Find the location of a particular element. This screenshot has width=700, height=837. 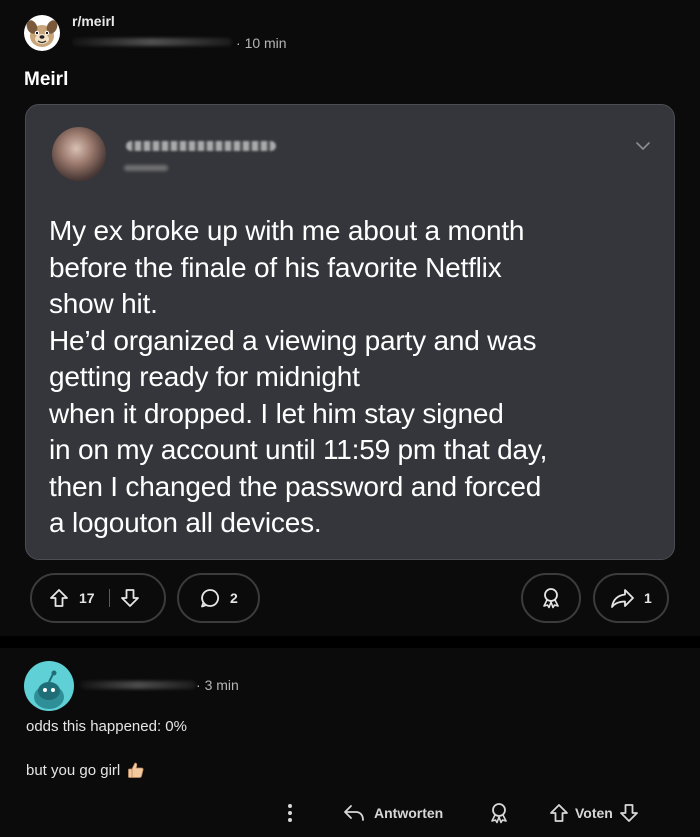

vote-divider is located at coordinates (109, 598).